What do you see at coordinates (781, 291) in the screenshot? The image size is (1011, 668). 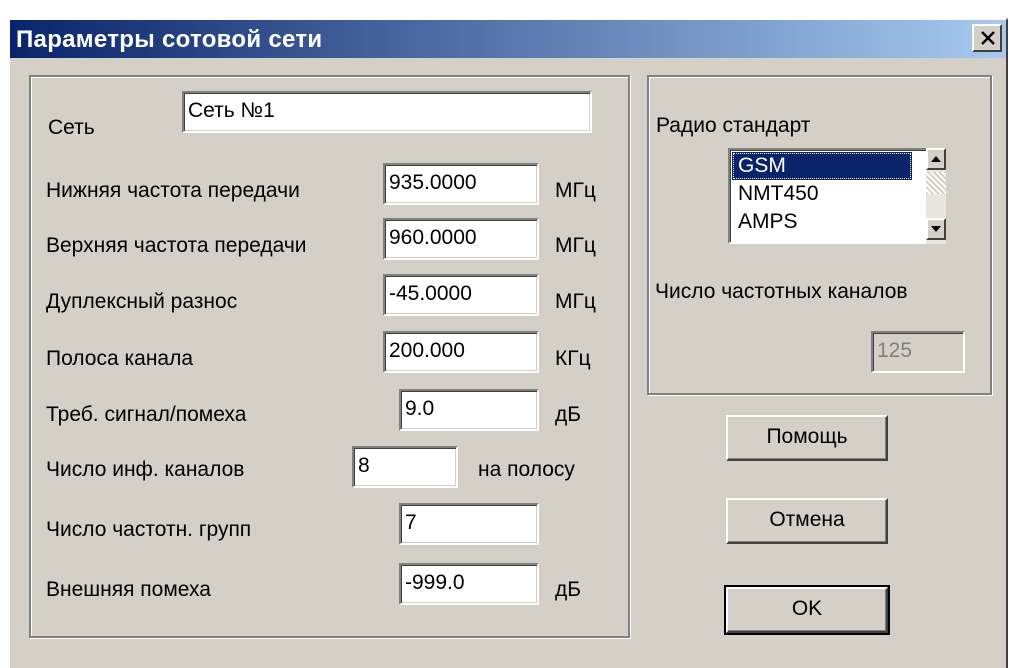 I see `freq-channels-label: Число частотных каналов` at bounding box center [781, 291].